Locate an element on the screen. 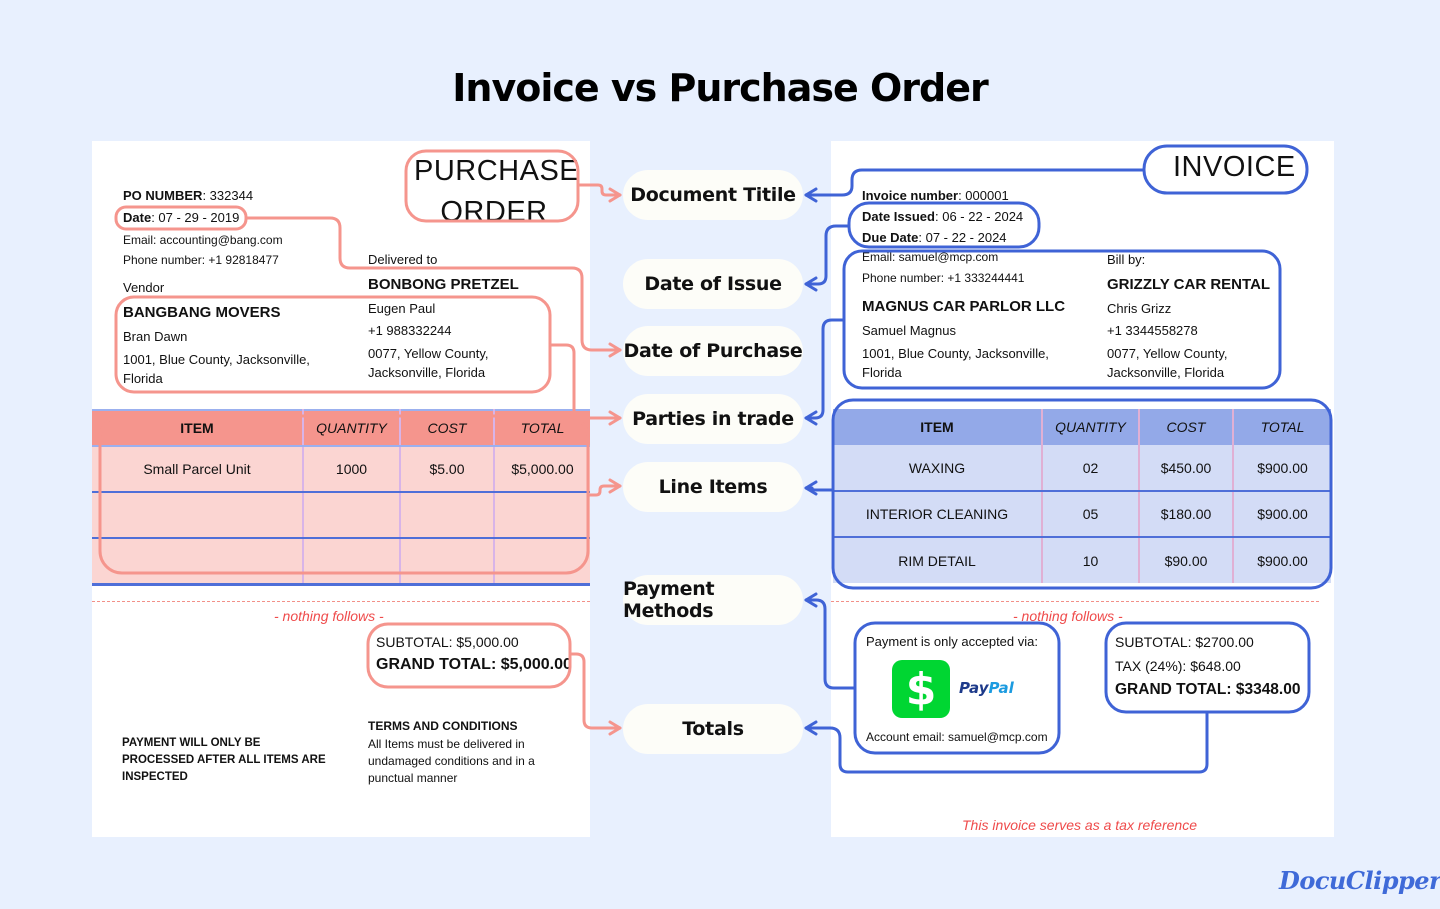  terms-line3: punctual manner is located at coordinates (413, 778).